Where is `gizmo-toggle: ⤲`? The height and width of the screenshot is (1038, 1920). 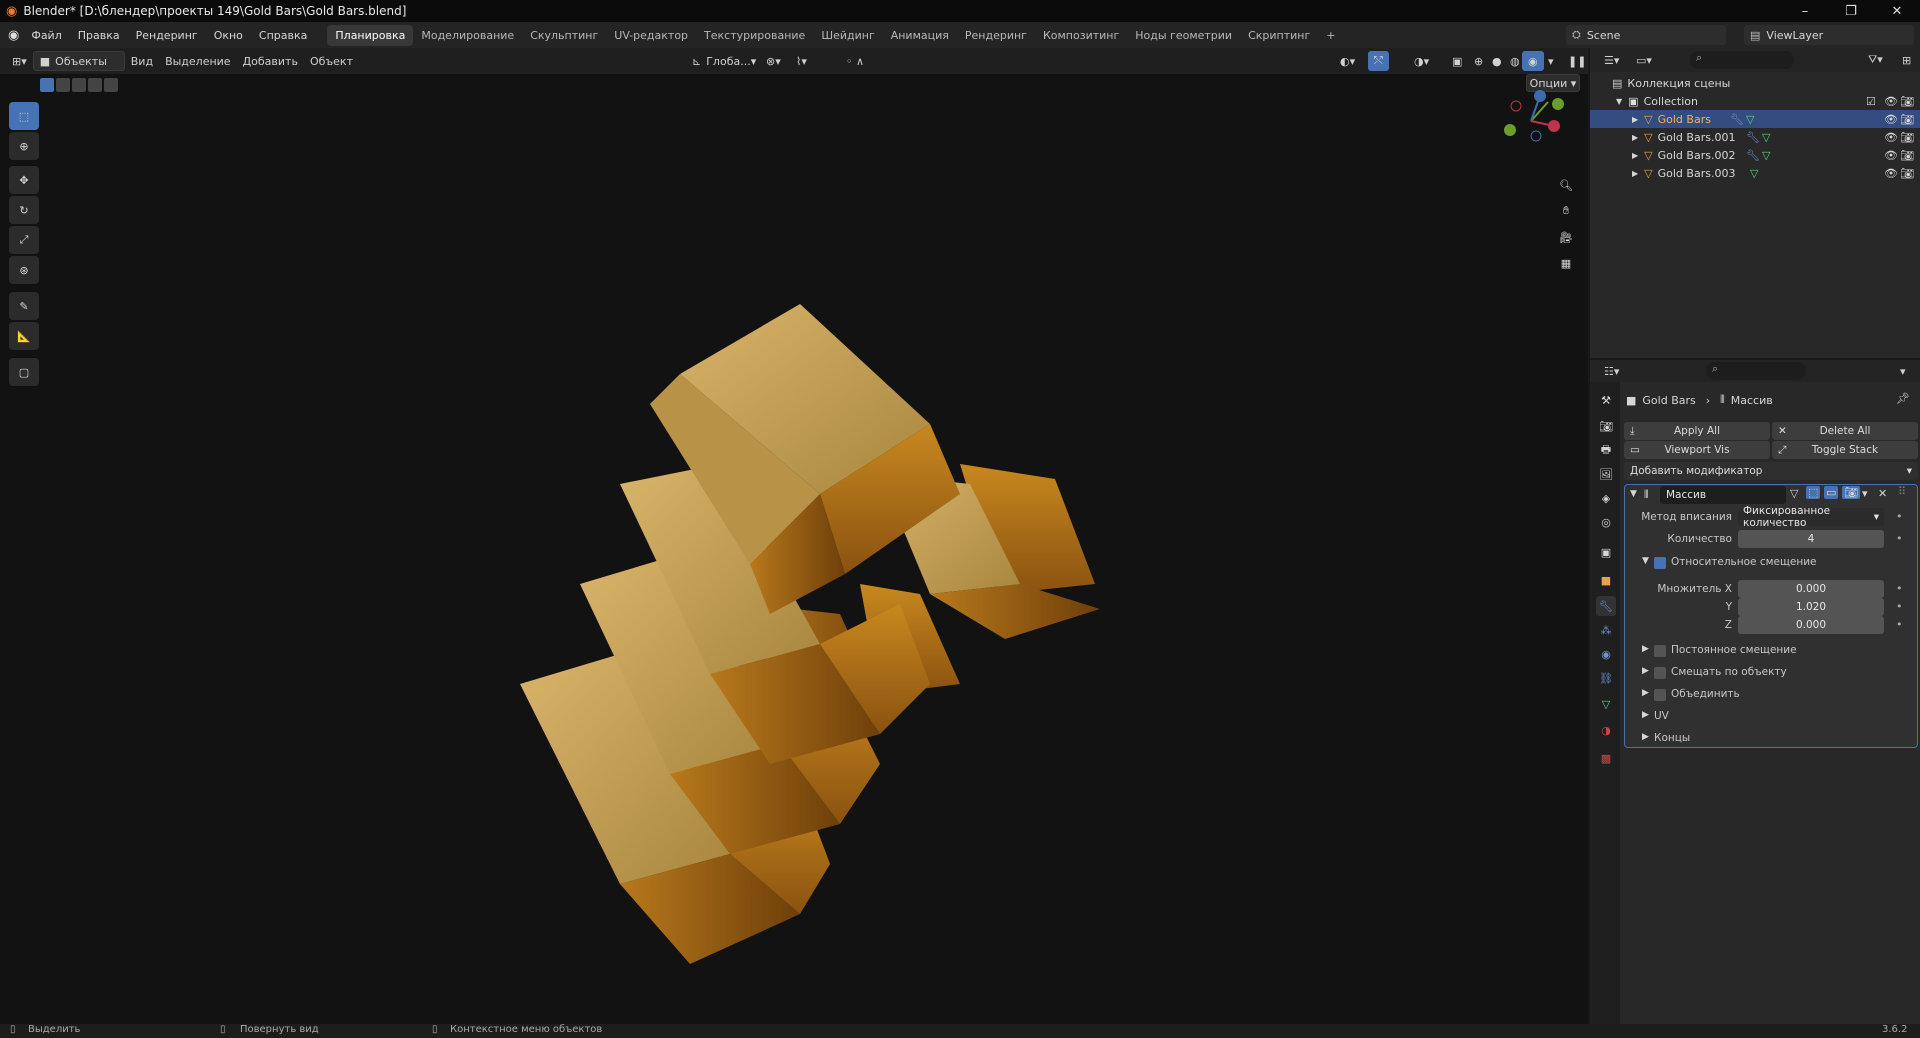
gizmo-toggle: ⤲ is located at coordinates (1378, 61).